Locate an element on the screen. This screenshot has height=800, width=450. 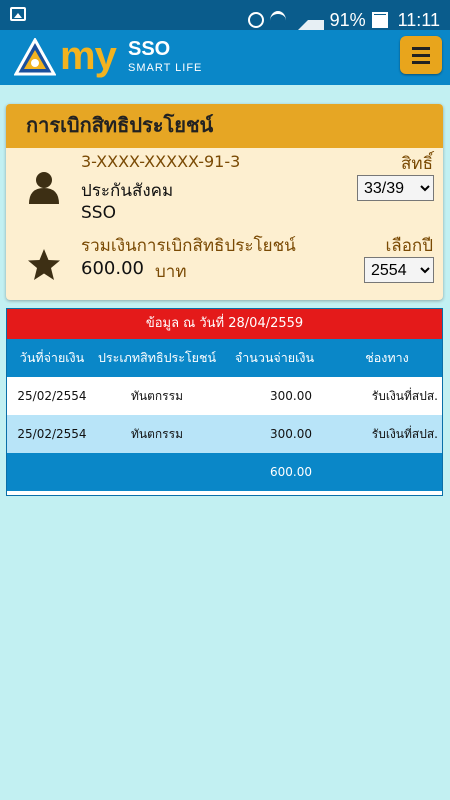
header-benefit-type: ประเภทสิทธิประโยชน์ is located at coordinates (157, 357).